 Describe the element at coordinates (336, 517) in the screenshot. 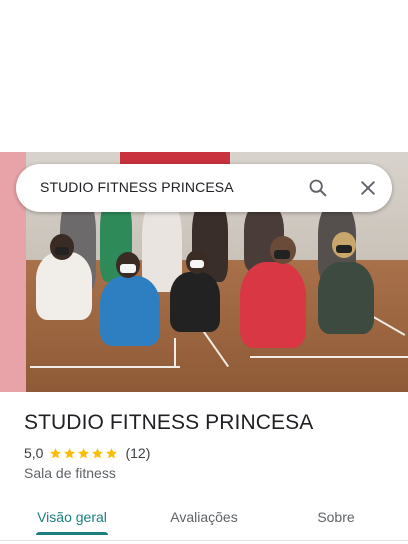

I see `tab-about: Sobre` at that location.